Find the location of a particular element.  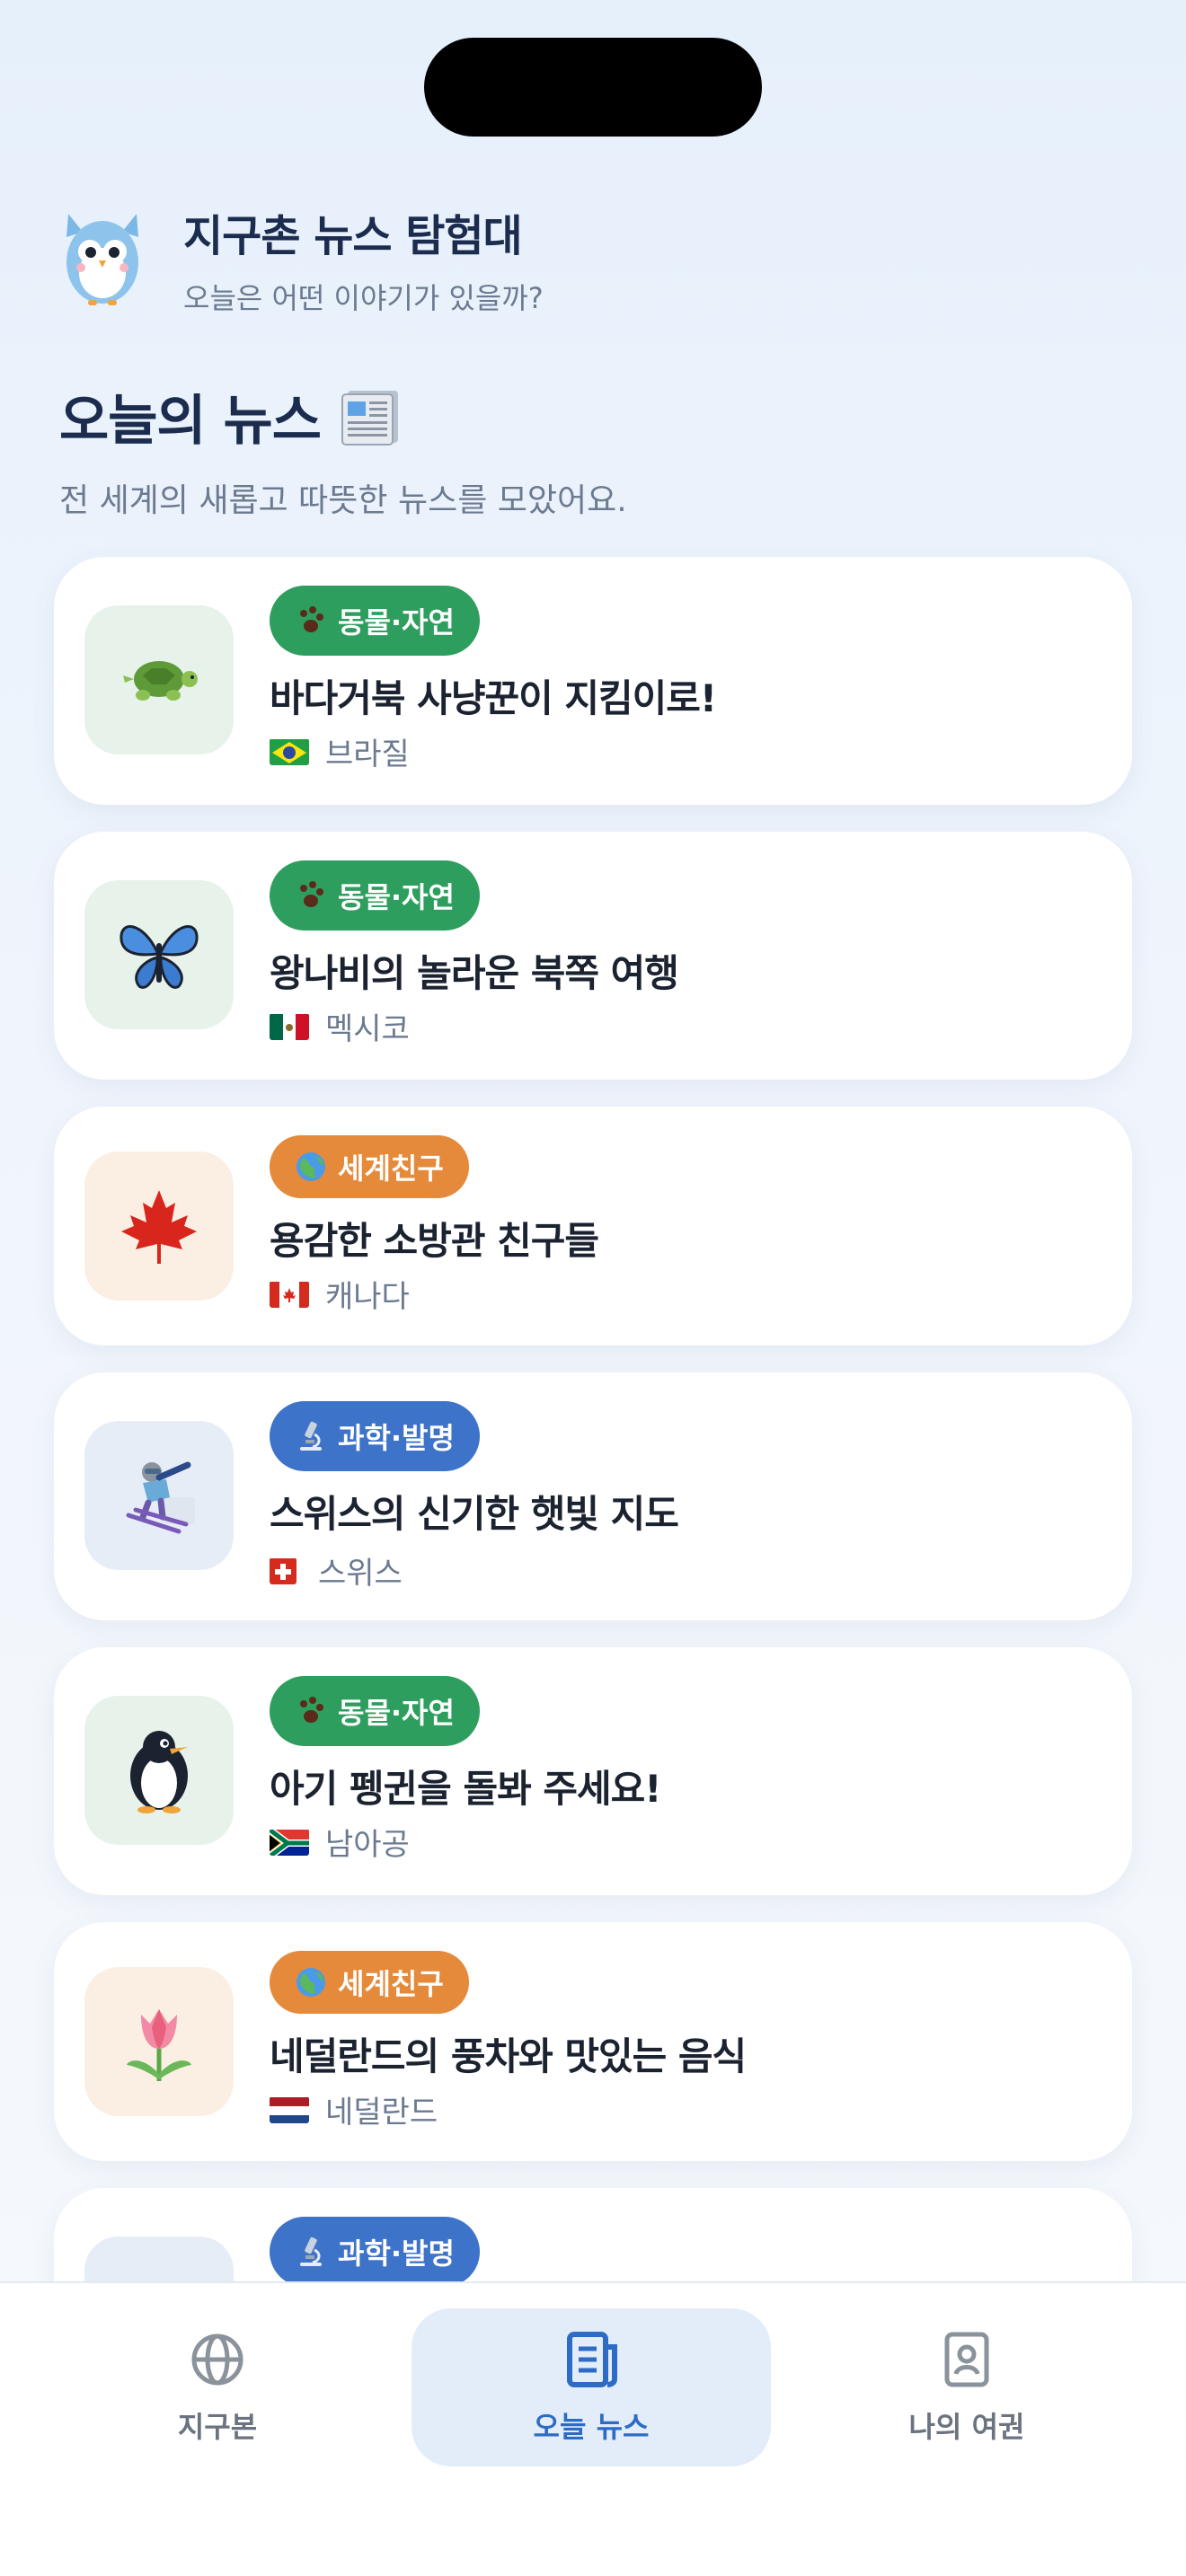

country-name: 네덜란드 is located at coordinates (381, 2112).